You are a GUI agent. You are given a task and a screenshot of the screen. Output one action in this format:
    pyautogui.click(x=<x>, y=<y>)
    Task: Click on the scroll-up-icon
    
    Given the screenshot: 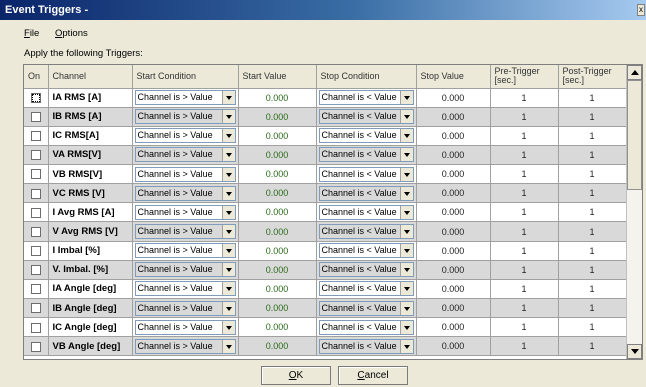 What is the action you would take?
    pyautogui.click(x=634, y=72)
    